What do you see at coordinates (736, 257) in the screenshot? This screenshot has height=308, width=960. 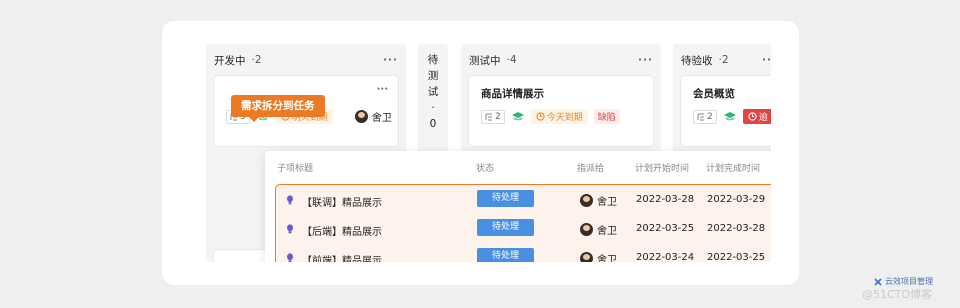 I see `end-date: 2022-03-25` at bounding box center [736, 257].